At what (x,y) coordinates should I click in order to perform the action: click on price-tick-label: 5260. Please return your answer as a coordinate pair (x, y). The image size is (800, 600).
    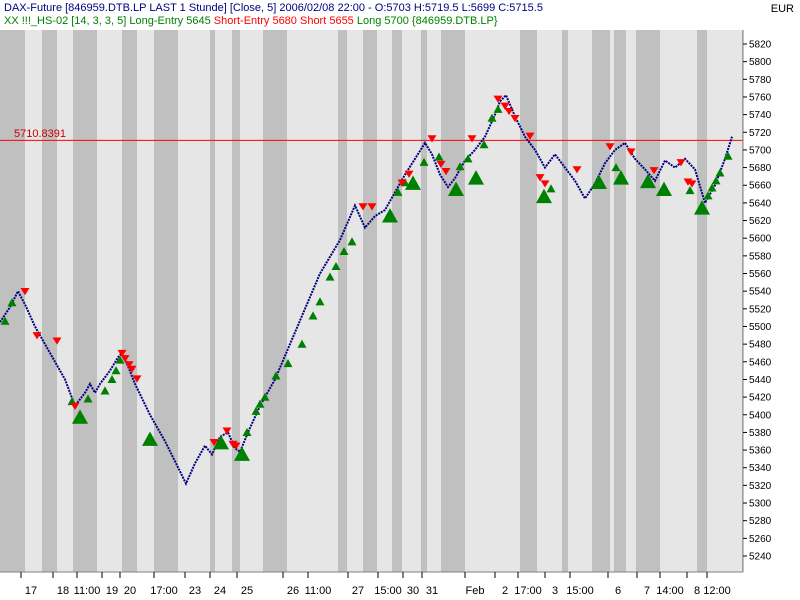
    Looking at the image, I should click on (760, 539).